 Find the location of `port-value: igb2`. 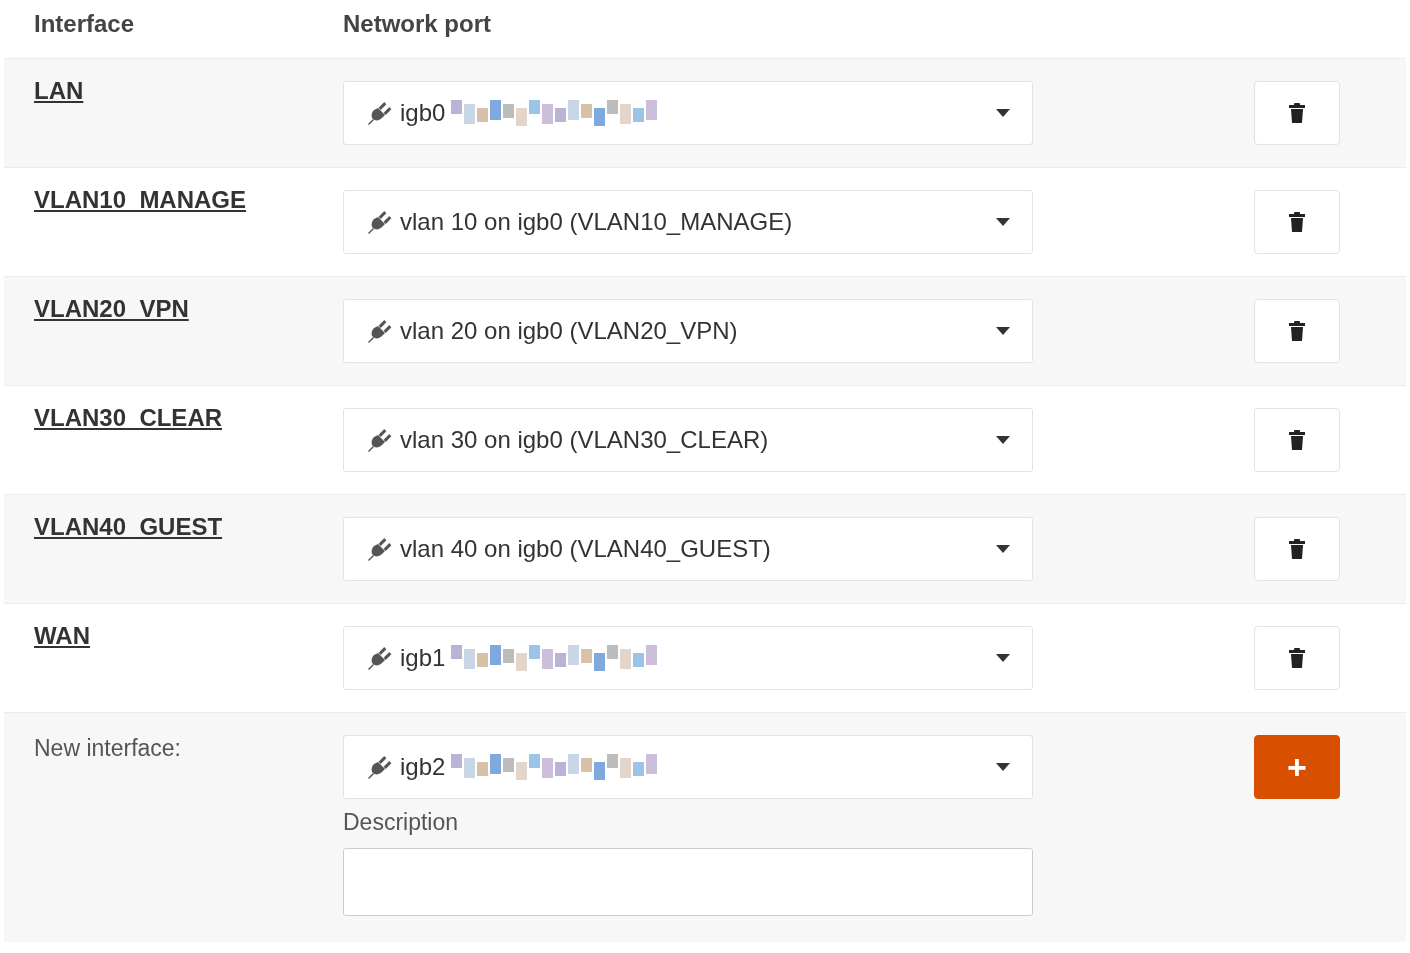

port-value: igb2 is located at coordinates (423, 767).